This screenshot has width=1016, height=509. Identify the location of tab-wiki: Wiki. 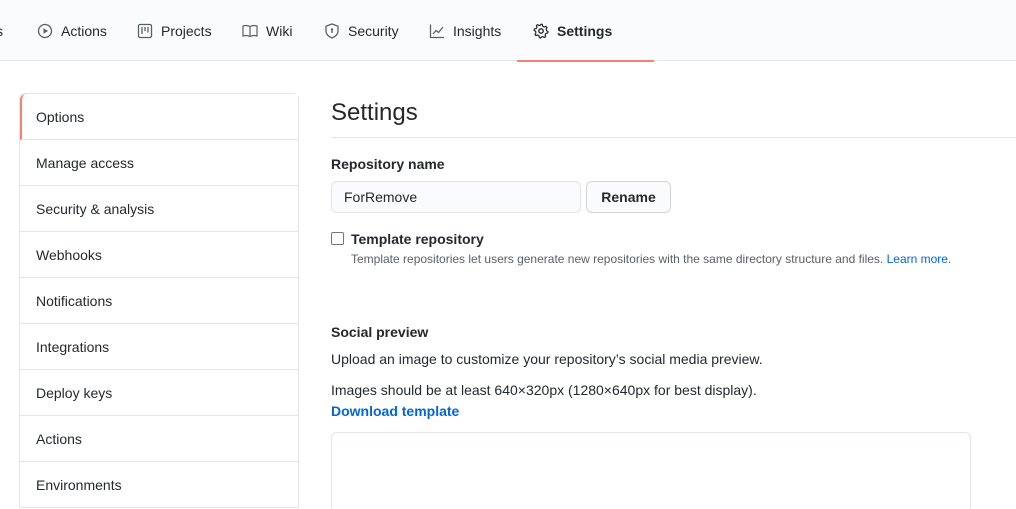
(267, 30).